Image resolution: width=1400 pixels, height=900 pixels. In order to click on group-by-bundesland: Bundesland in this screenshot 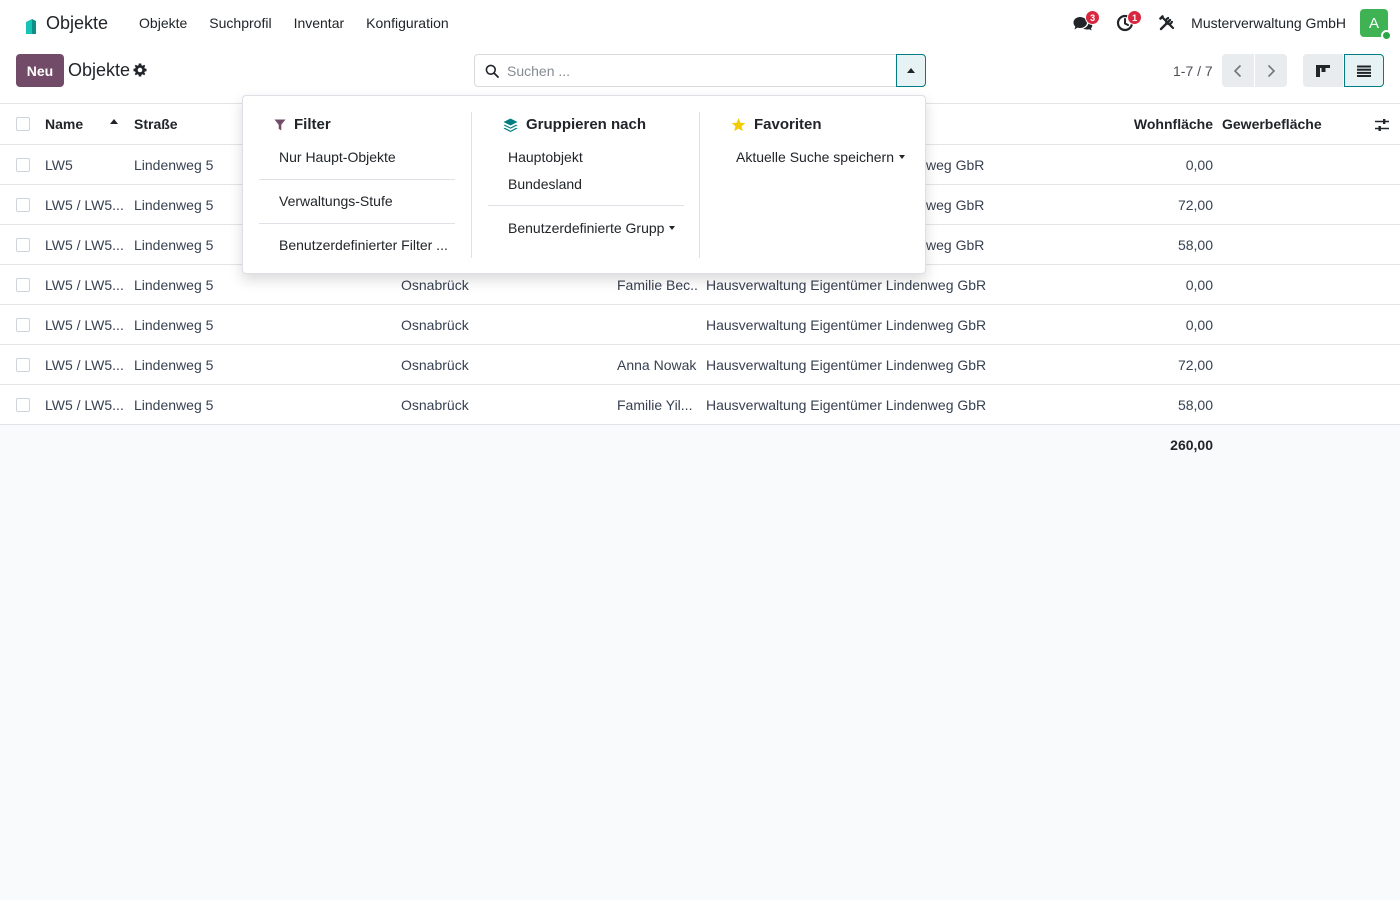, I will do `click(545, 184)`.